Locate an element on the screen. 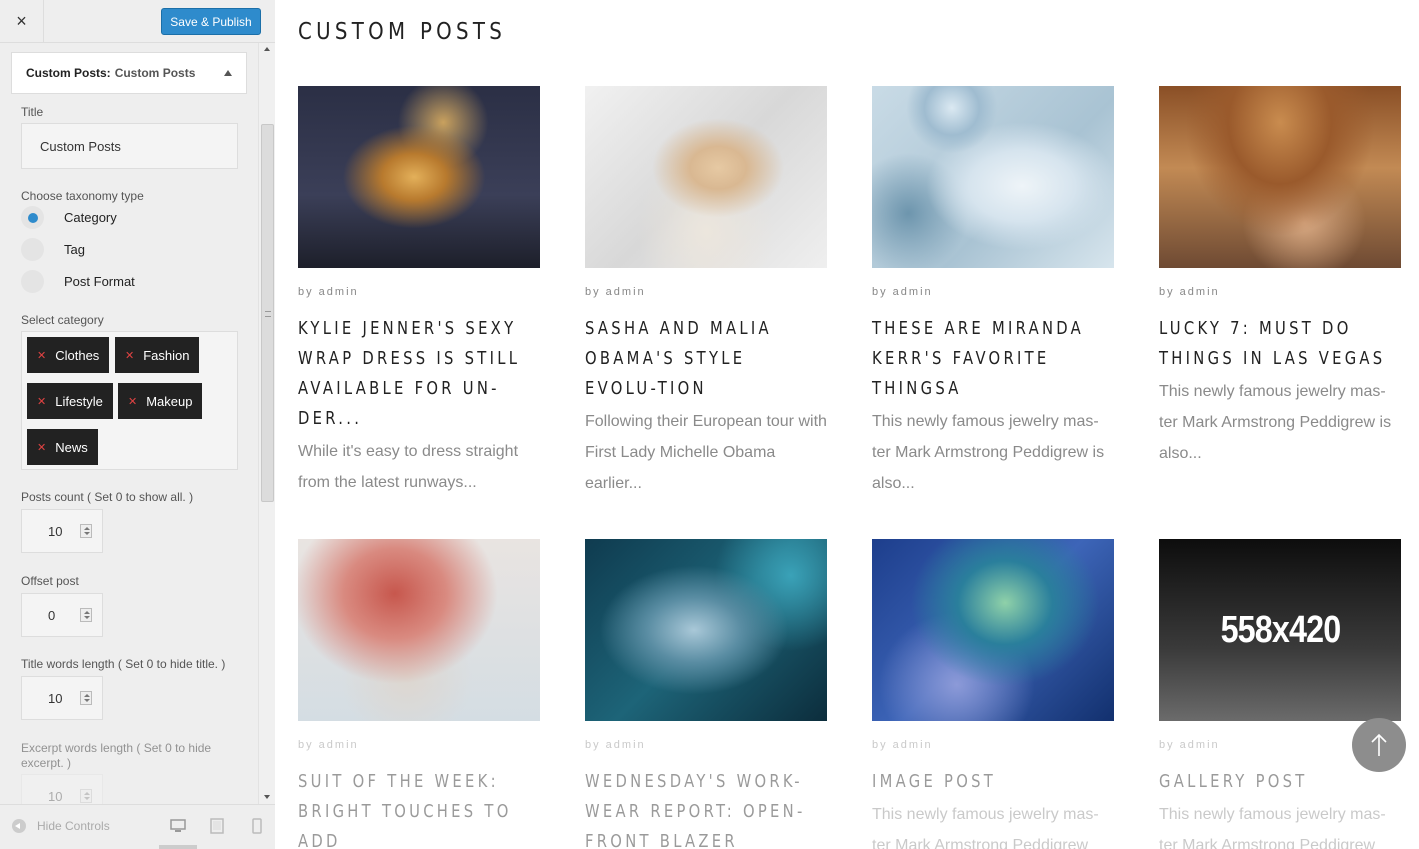  offset-value: 0 is located at coordinates (52, 615).